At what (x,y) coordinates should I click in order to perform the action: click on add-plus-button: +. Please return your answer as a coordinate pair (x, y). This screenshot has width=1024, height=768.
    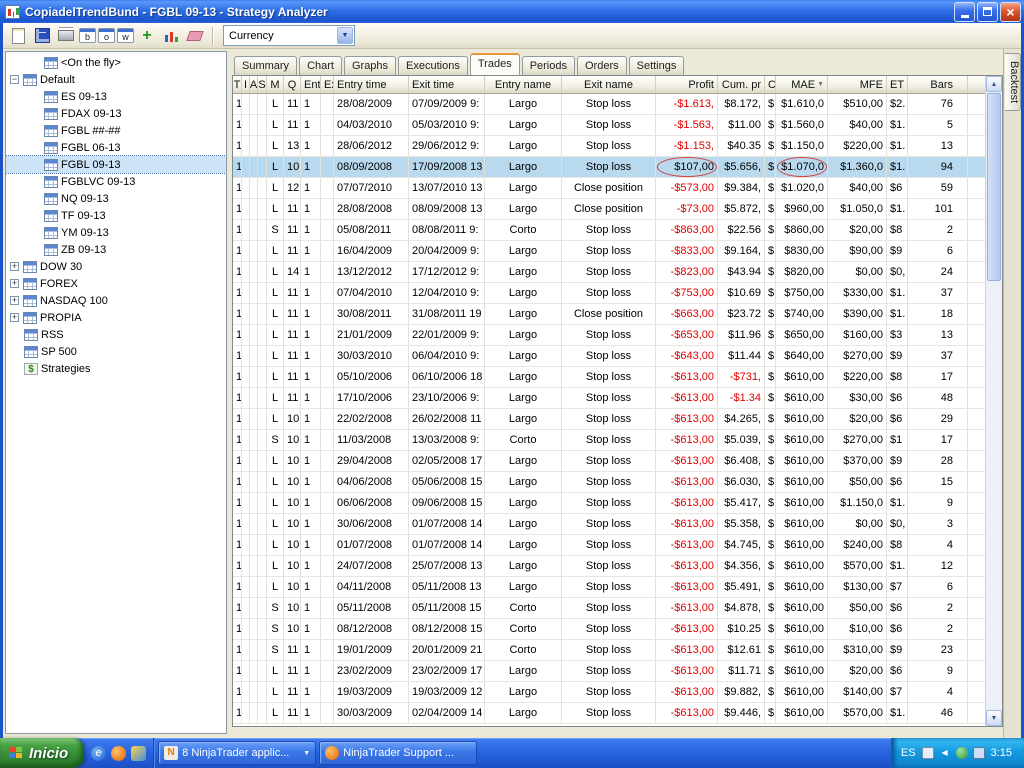
    Looking at the image, I should click on (147, 36).